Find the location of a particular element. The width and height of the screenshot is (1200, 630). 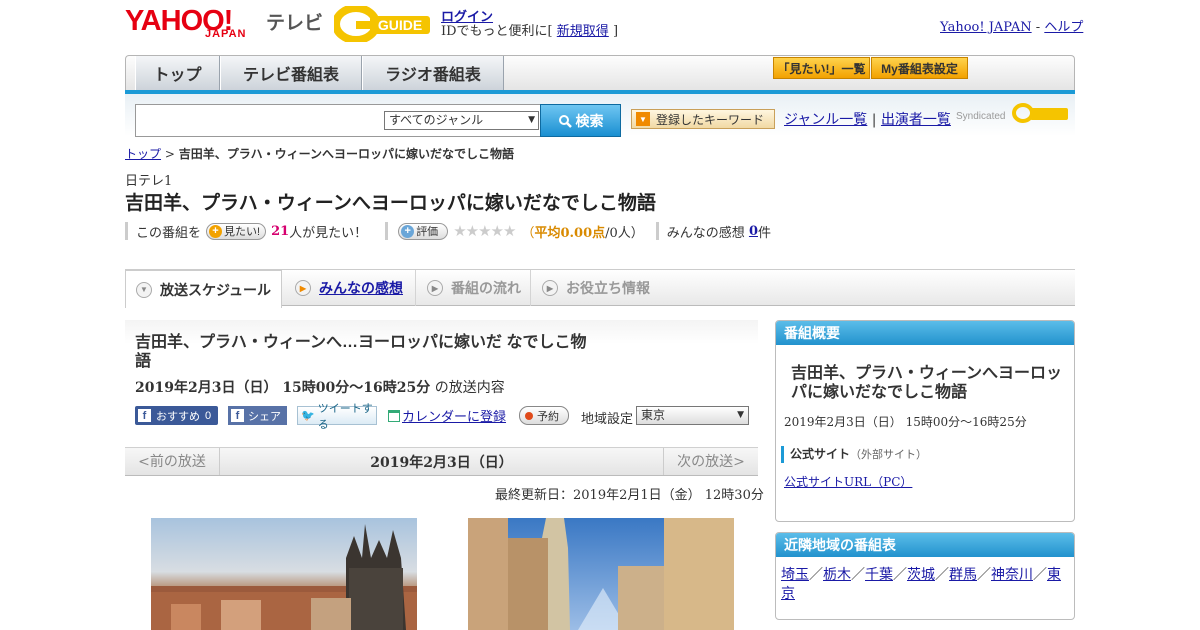

tab-useful-info: ▶ お役立ち情報 is located at coordinates (596, 288).